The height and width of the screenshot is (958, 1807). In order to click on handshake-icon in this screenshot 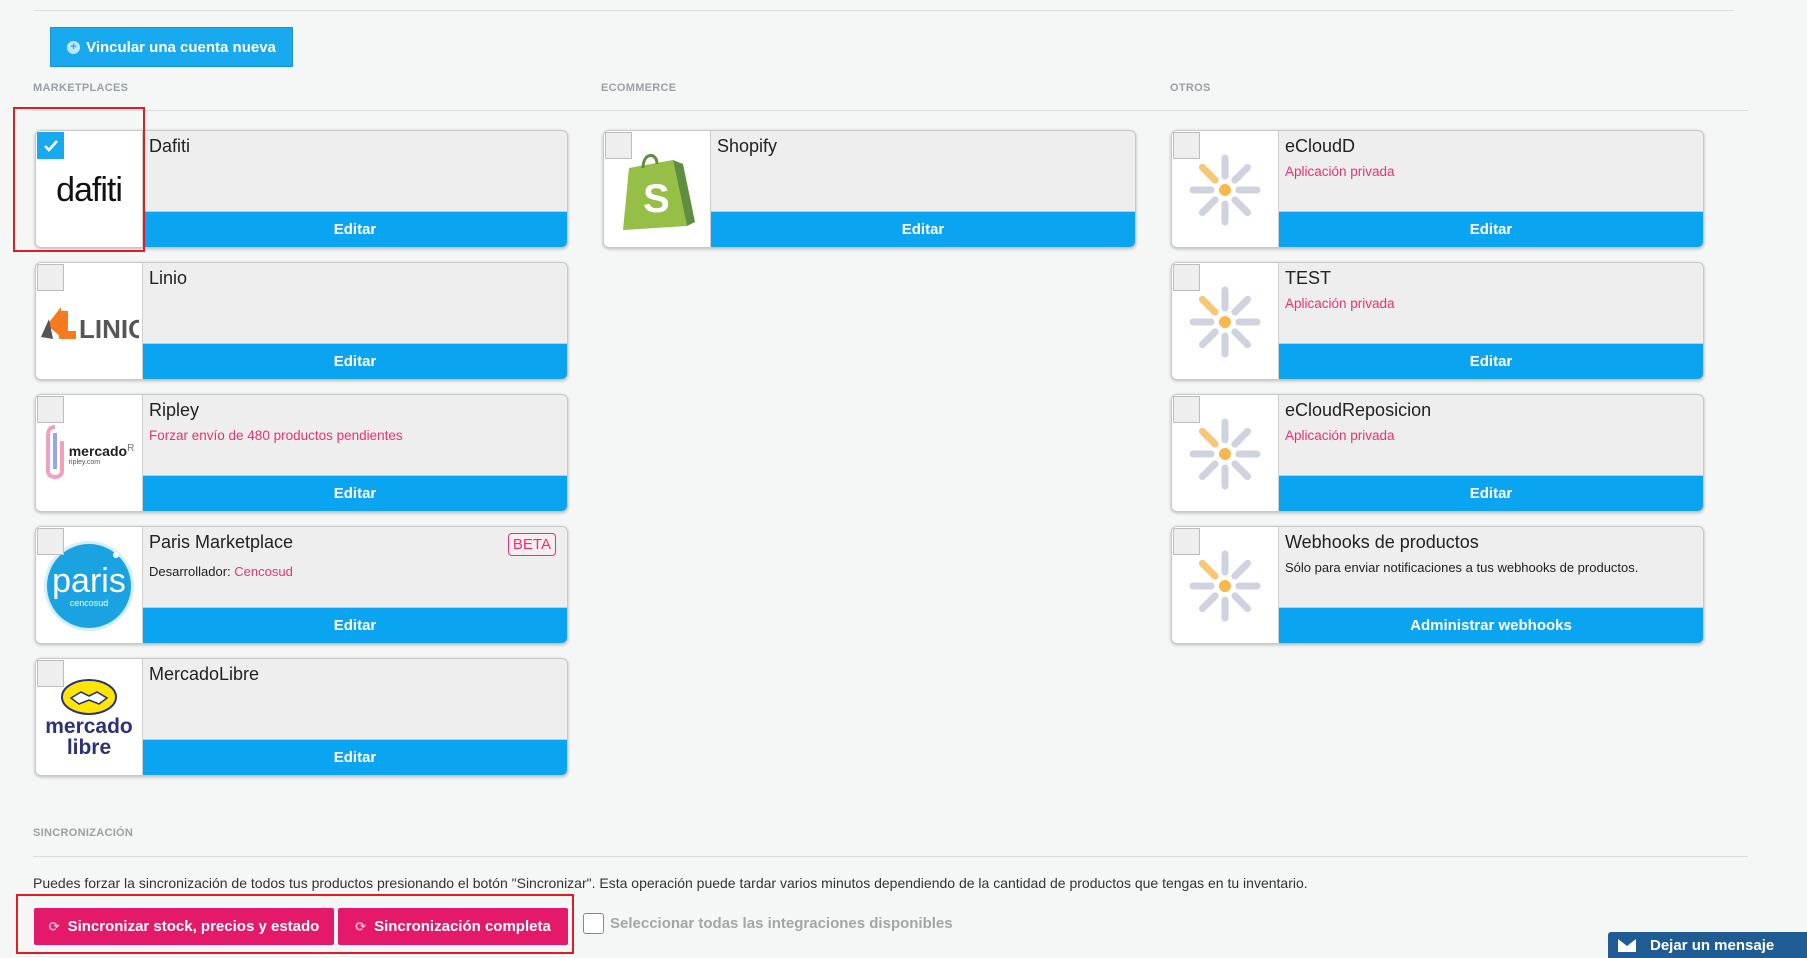, I will do `click(88, 697)`.